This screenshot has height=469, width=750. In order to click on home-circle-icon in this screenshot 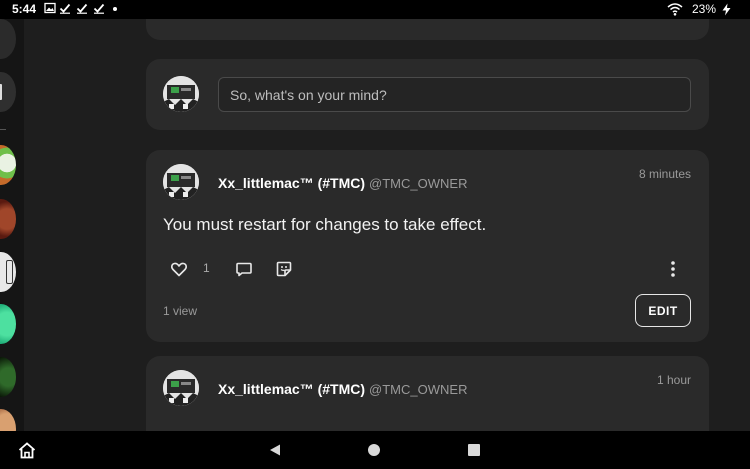, I will do `click(374, 450)`.